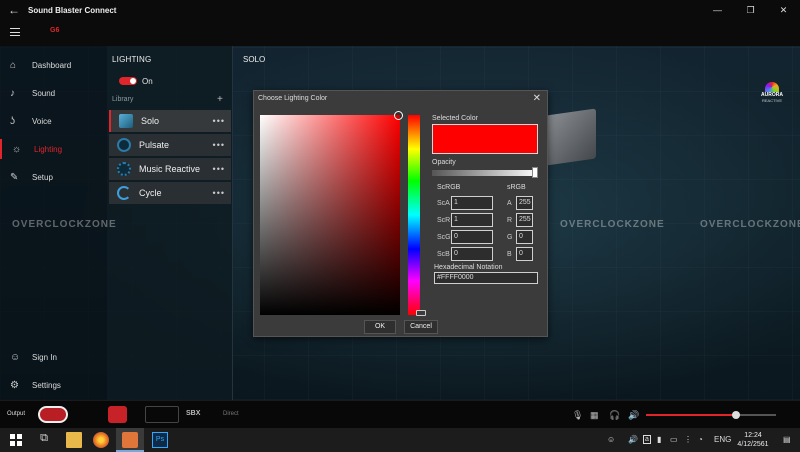 This screenshot has height=452, width=800. I want to click on toggle-label: On, so click(147, 81).